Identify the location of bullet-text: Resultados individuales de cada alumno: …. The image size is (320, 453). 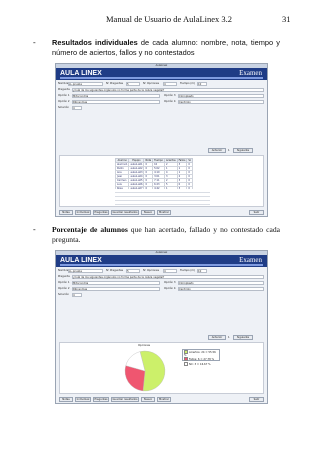
(166, 48).